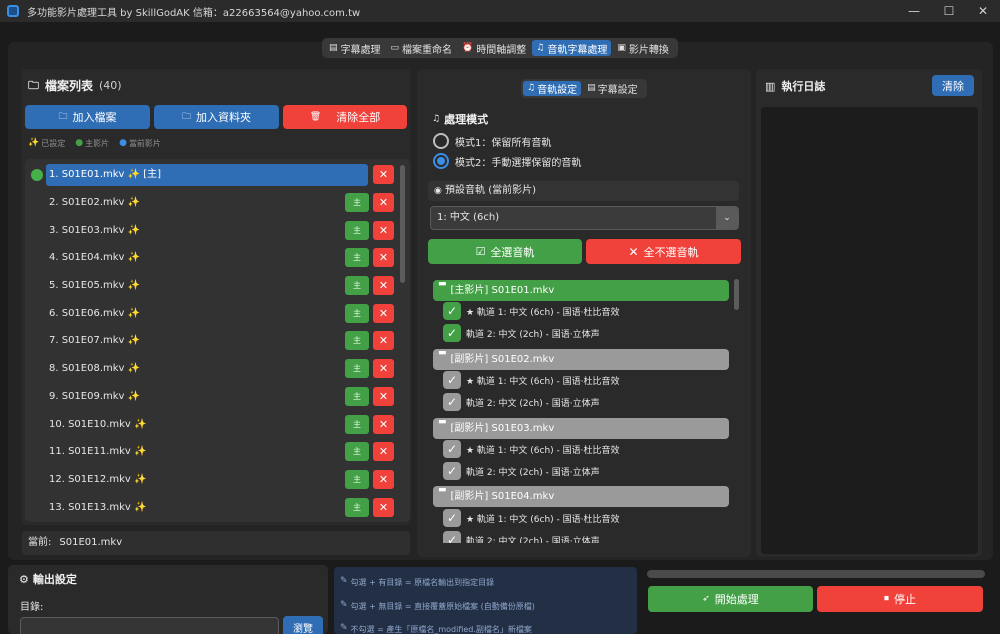 The width and height of the screenshot is (1000, 634). I want to click on file-item: 10. S01E10.mkv ✨ 主 ✕, so click(217, 425).